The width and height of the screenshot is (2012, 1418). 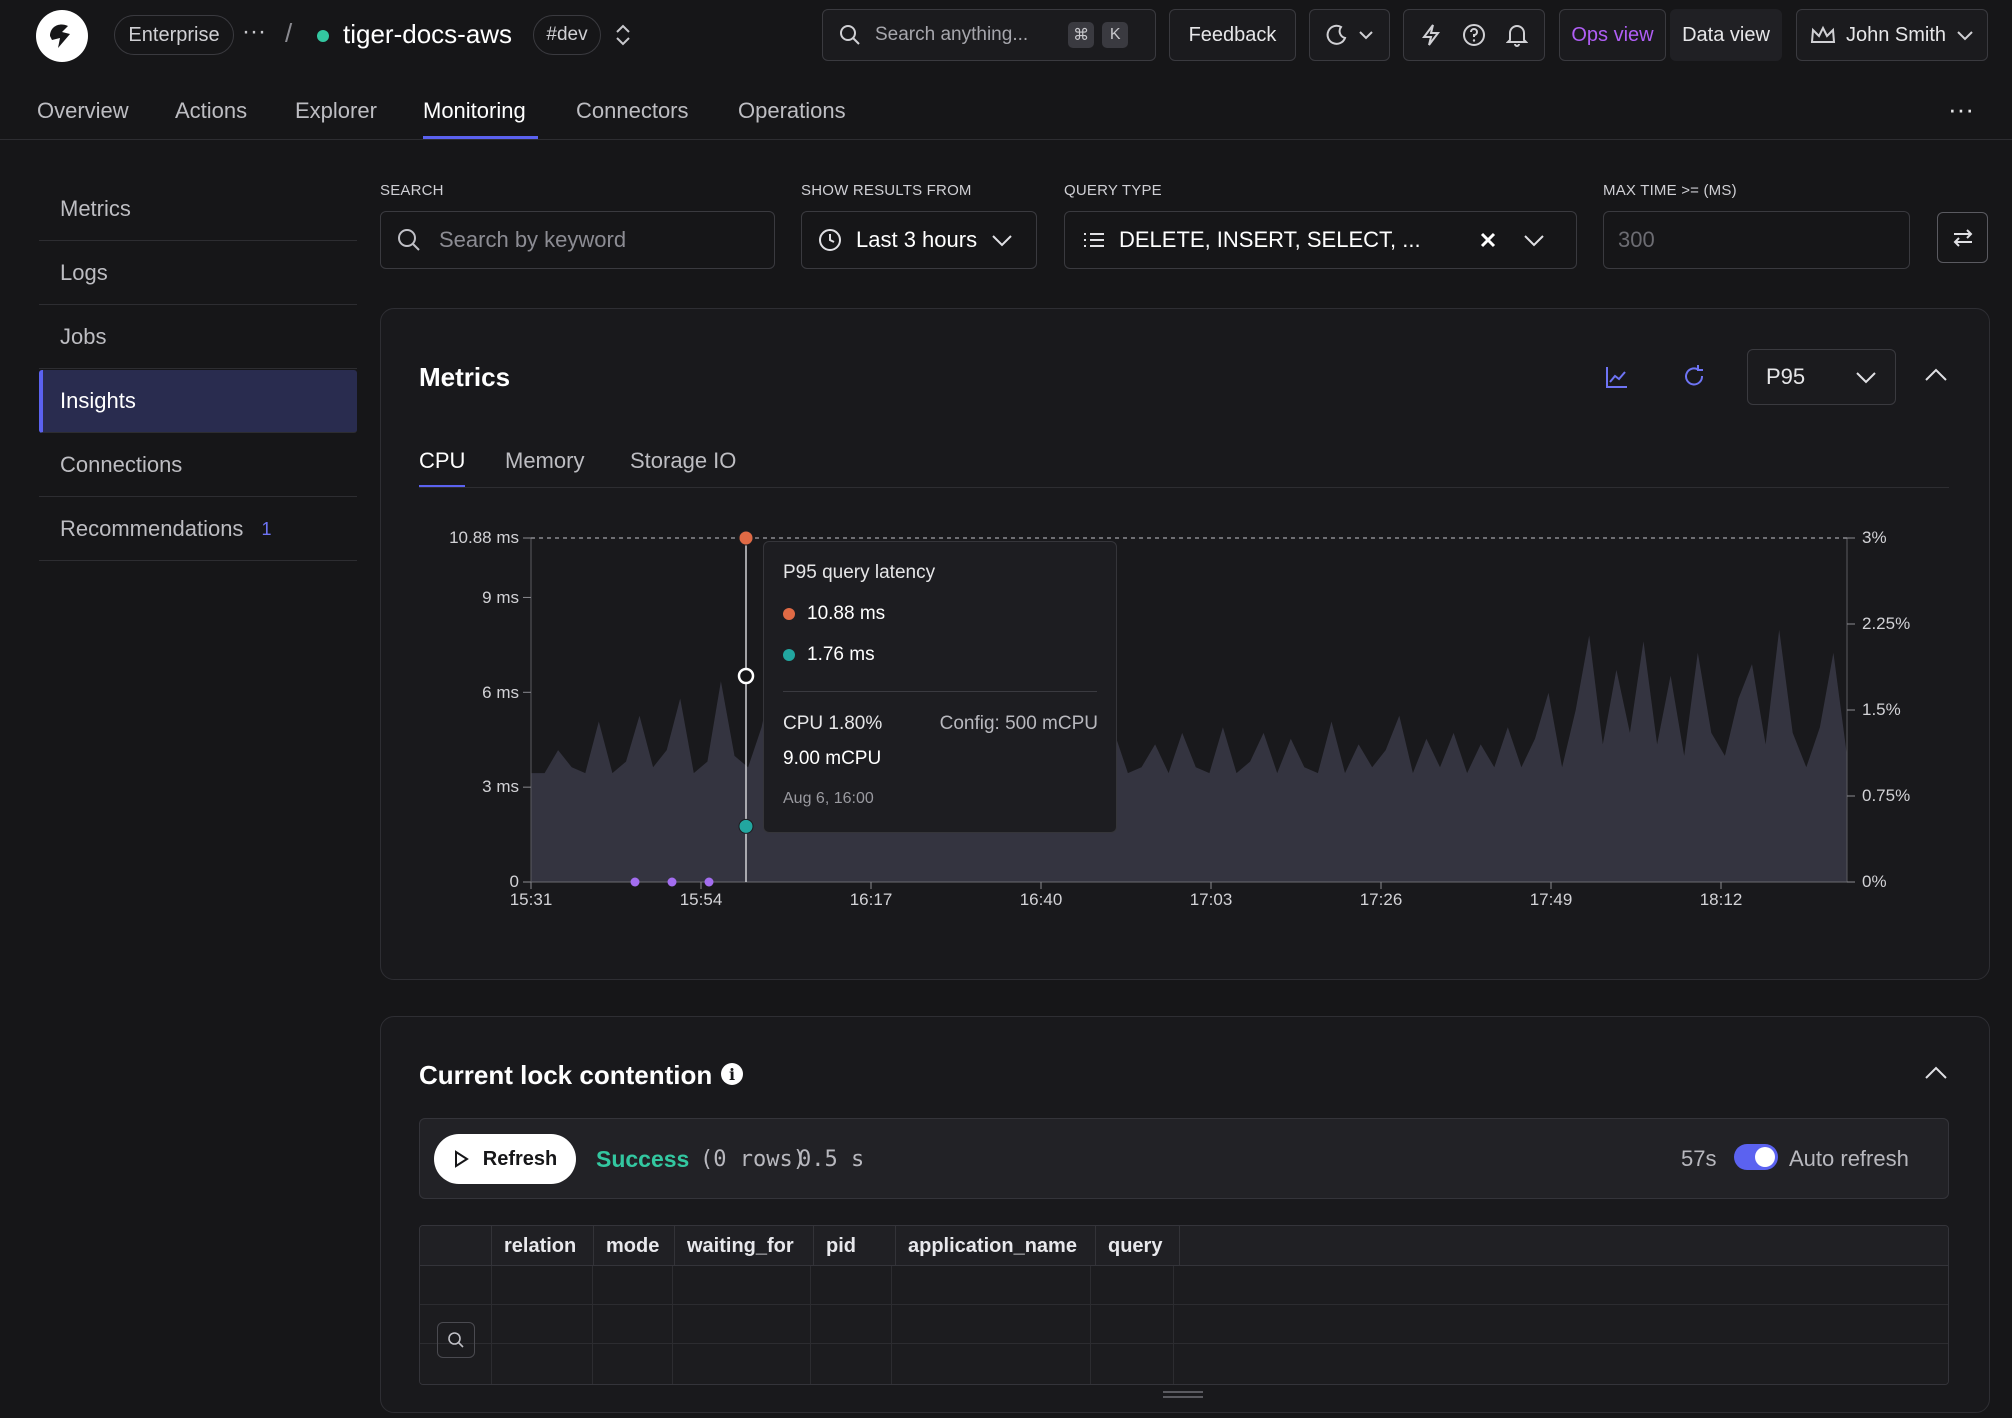 What do you see at coordinates (1183, 1395) in the screenshot?
I see `resize-handle` at bounding box center [1183, 1395].